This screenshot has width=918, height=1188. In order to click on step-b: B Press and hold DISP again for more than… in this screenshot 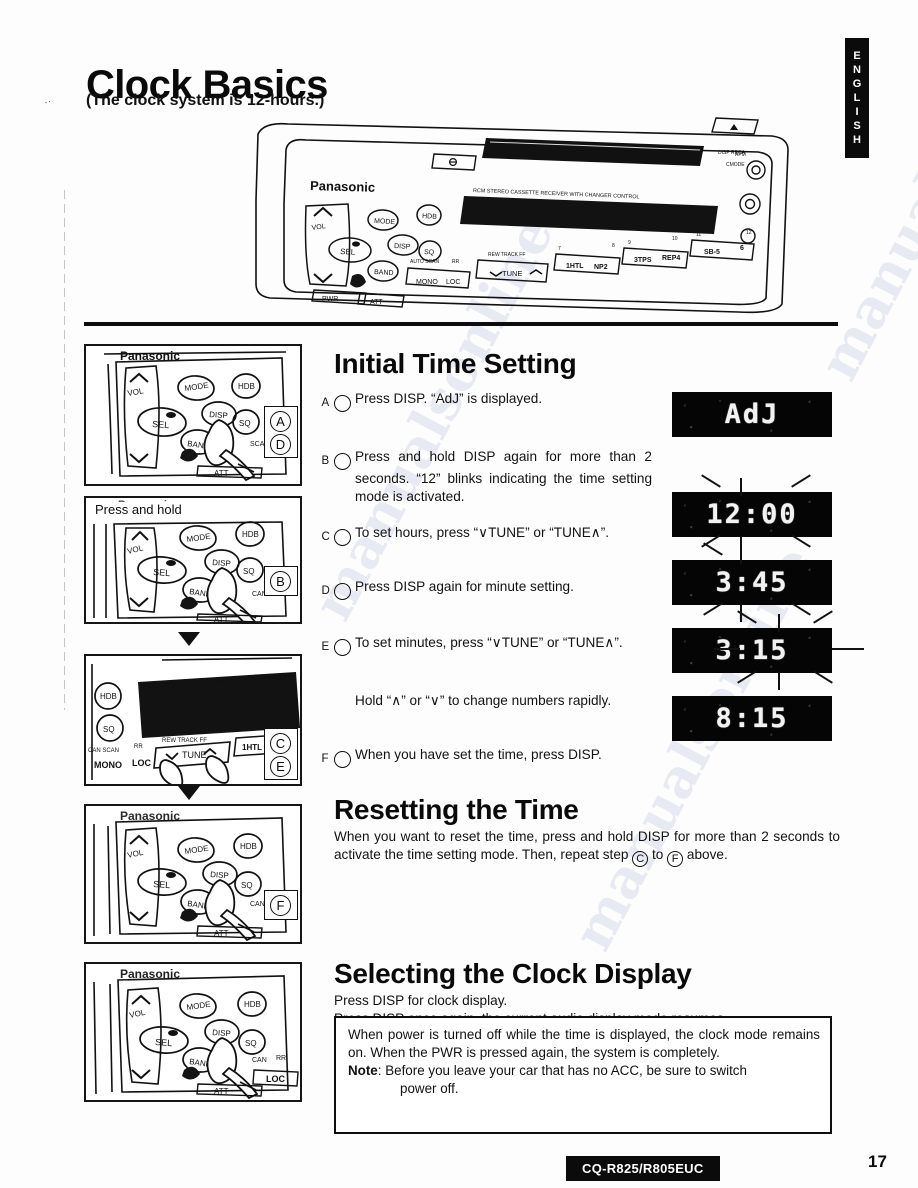, I will do `click(487, 476)`.